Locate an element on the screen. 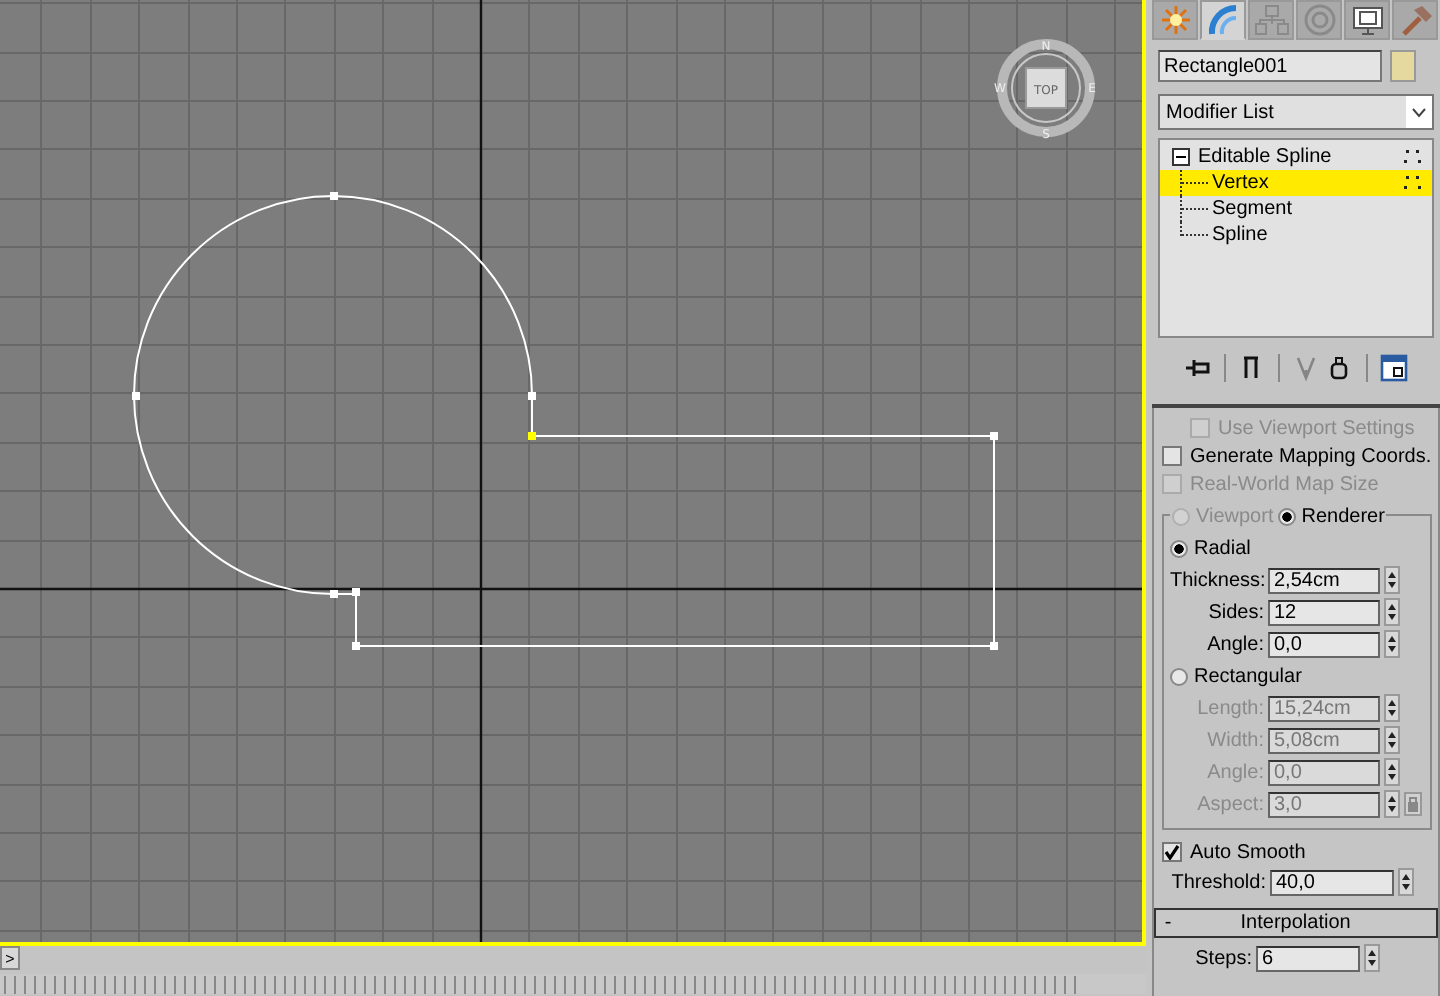 Image resolution: width=1440 pixels, height=996 pixels. field-label: Thickness: is located at coordinates (1217, 580).